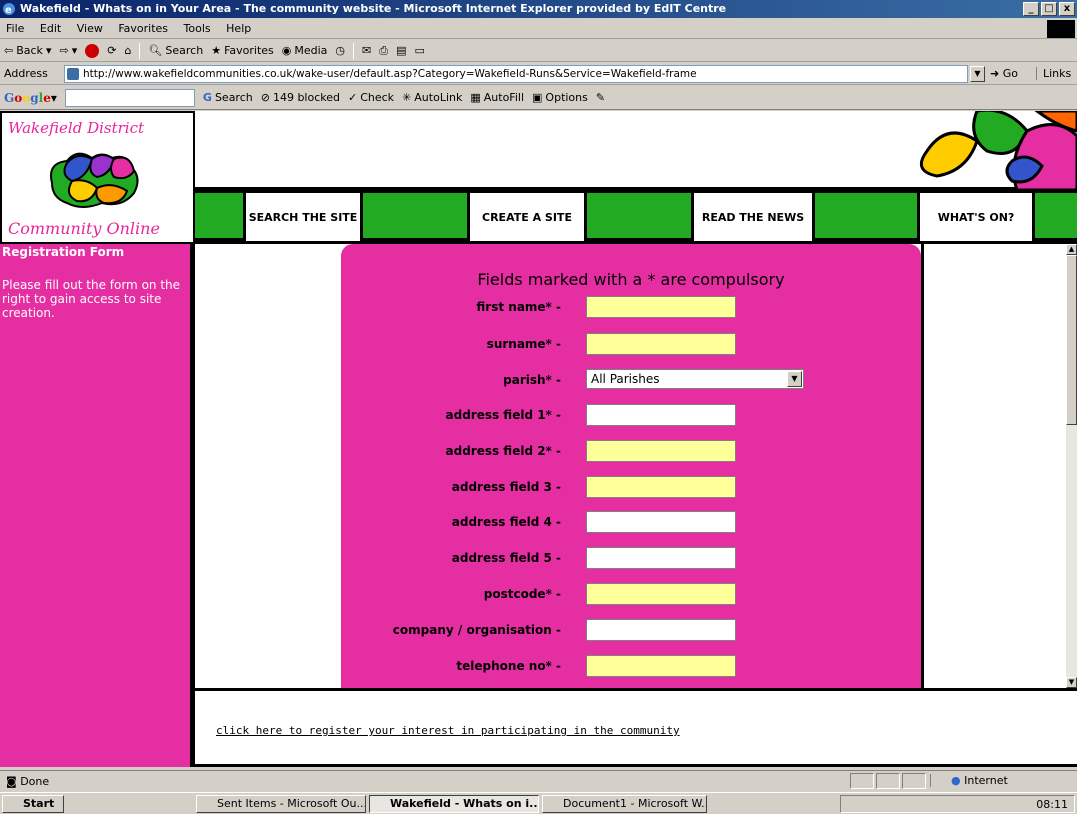 The width and height of the screenshot is (1077, 814). I want to click on popup-blocker-button: ⊘ 149 blocked, so click(300, 97).